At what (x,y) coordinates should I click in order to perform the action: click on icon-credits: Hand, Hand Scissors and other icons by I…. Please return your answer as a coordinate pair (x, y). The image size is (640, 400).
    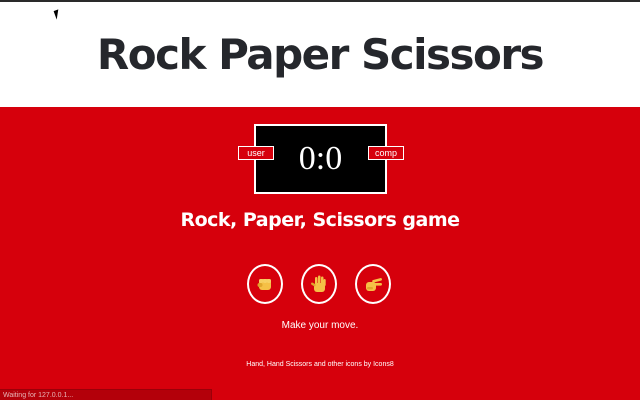
    Looking at the image, I should click on (320, 364).